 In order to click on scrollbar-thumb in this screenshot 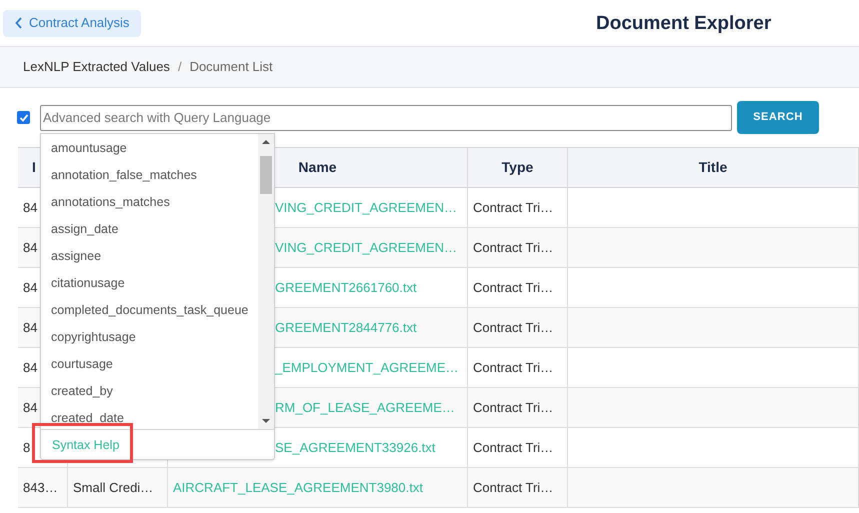, I will do `click(266, 175)`.